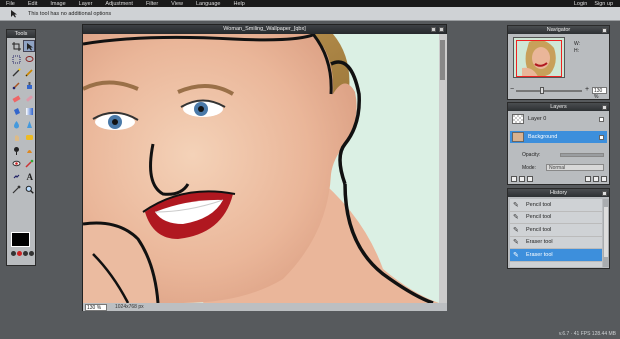 The height and width of the screenshot is (339, 620). I want to click on zoom-in-icon: +, so click(587, 89).